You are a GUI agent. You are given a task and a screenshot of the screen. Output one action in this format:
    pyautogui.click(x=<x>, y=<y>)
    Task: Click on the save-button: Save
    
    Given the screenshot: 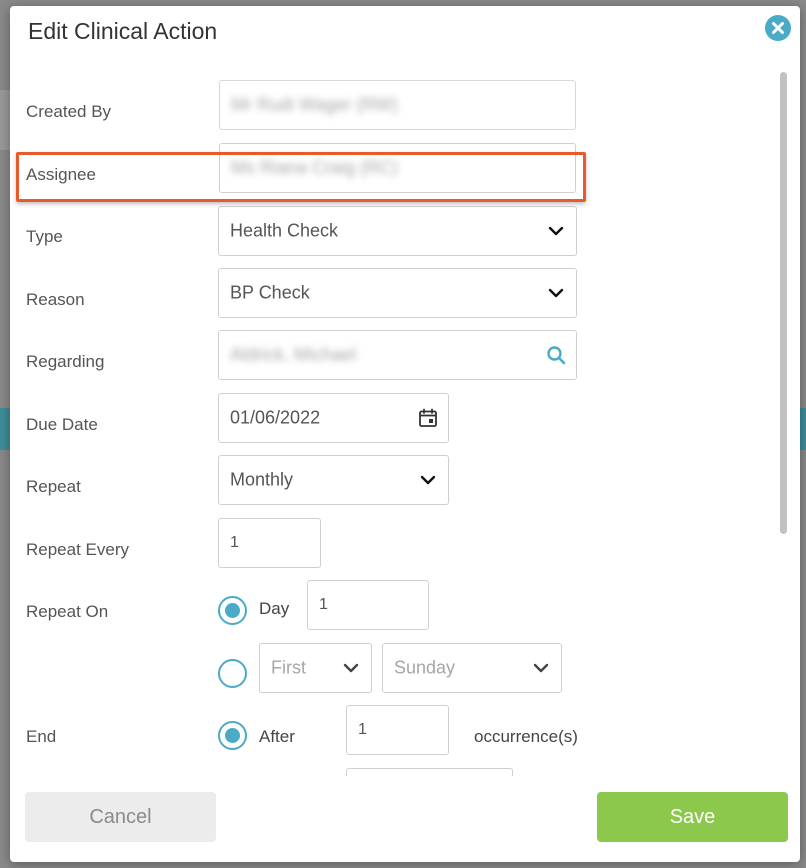 What is the action you would take?
    pyautogui.click(x=692, y=817)
    